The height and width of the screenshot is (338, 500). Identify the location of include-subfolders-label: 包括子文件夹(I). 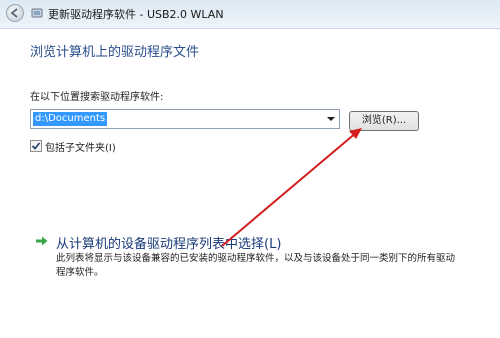
(80, 146).